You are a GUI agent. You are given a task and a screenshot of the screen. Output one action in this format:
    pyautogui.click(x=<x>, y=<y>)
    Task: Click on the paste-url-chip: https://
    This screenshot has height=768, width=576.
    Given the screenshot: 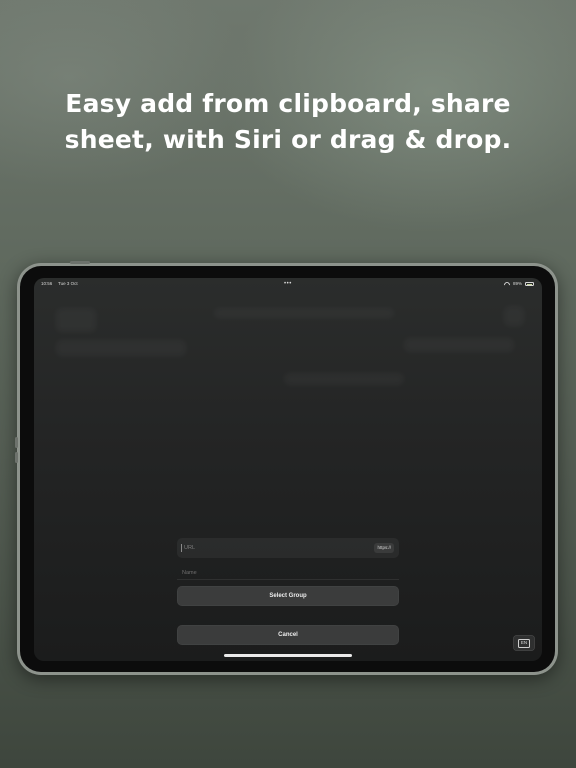 What is the action you would take?
    pyautogui.click(x=384, y=548)
    